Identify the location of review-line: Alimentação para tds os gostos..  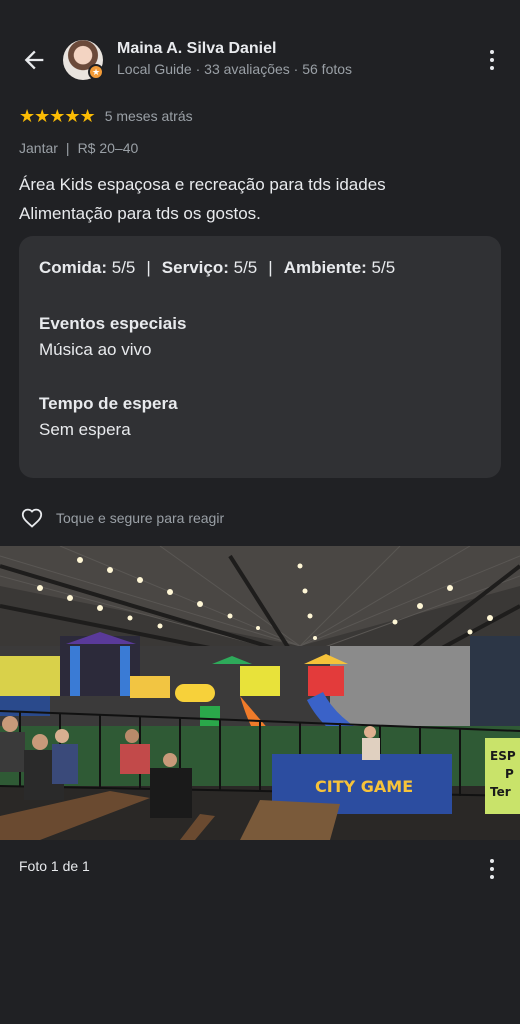
(140, 213).